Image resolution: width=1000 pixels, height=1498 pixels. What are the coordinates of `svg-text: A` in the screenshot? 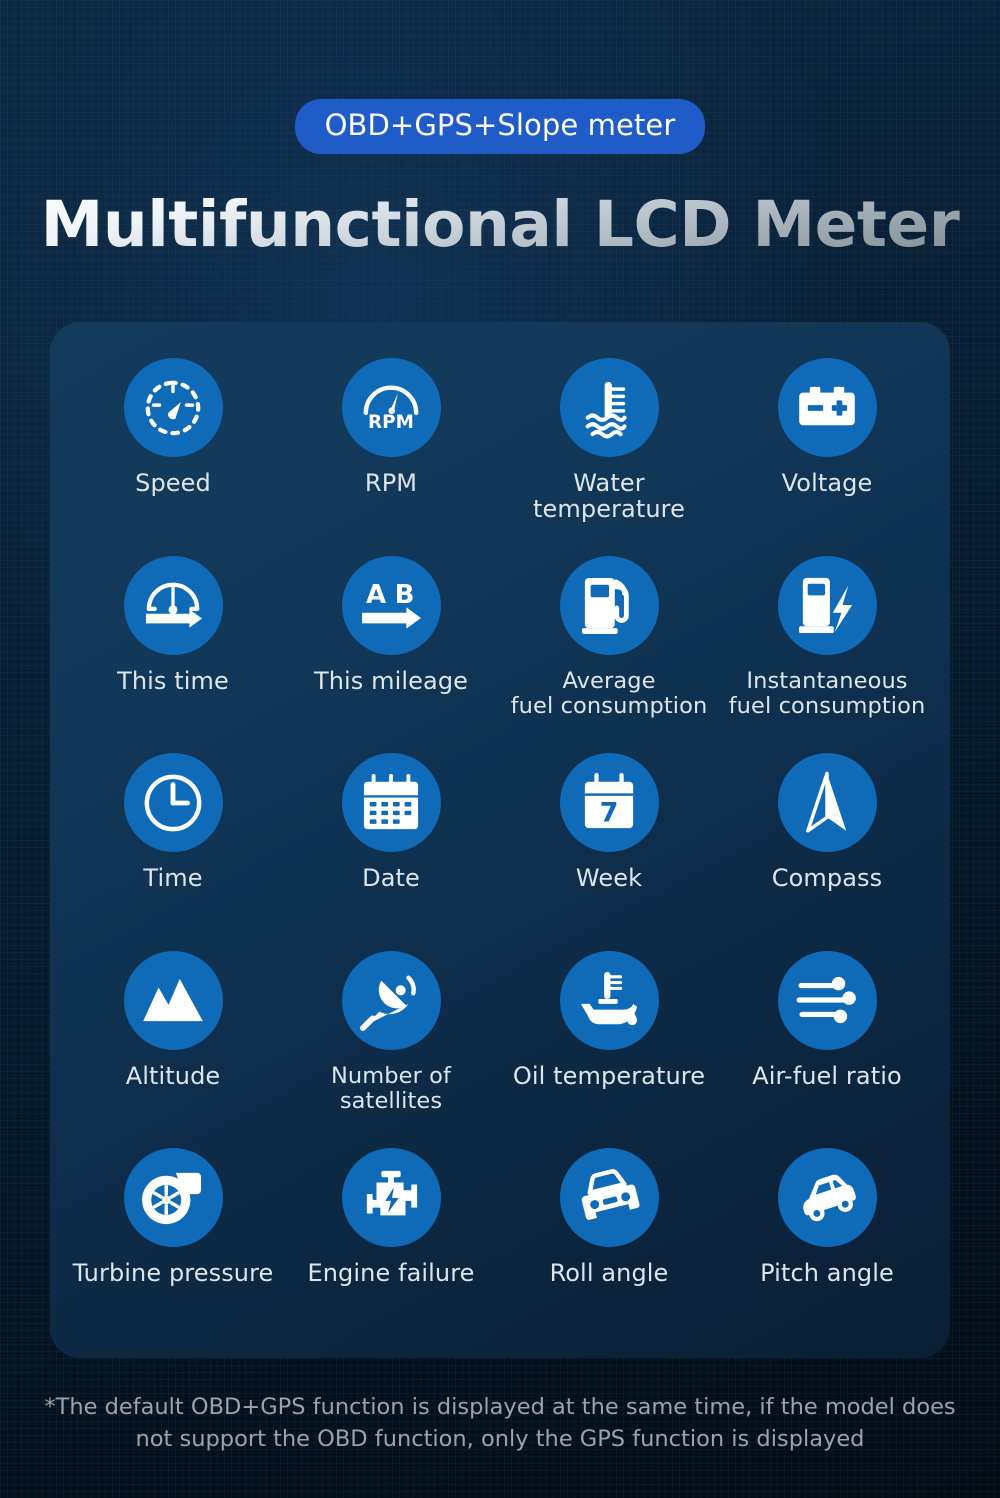 It's located at (376, 595).